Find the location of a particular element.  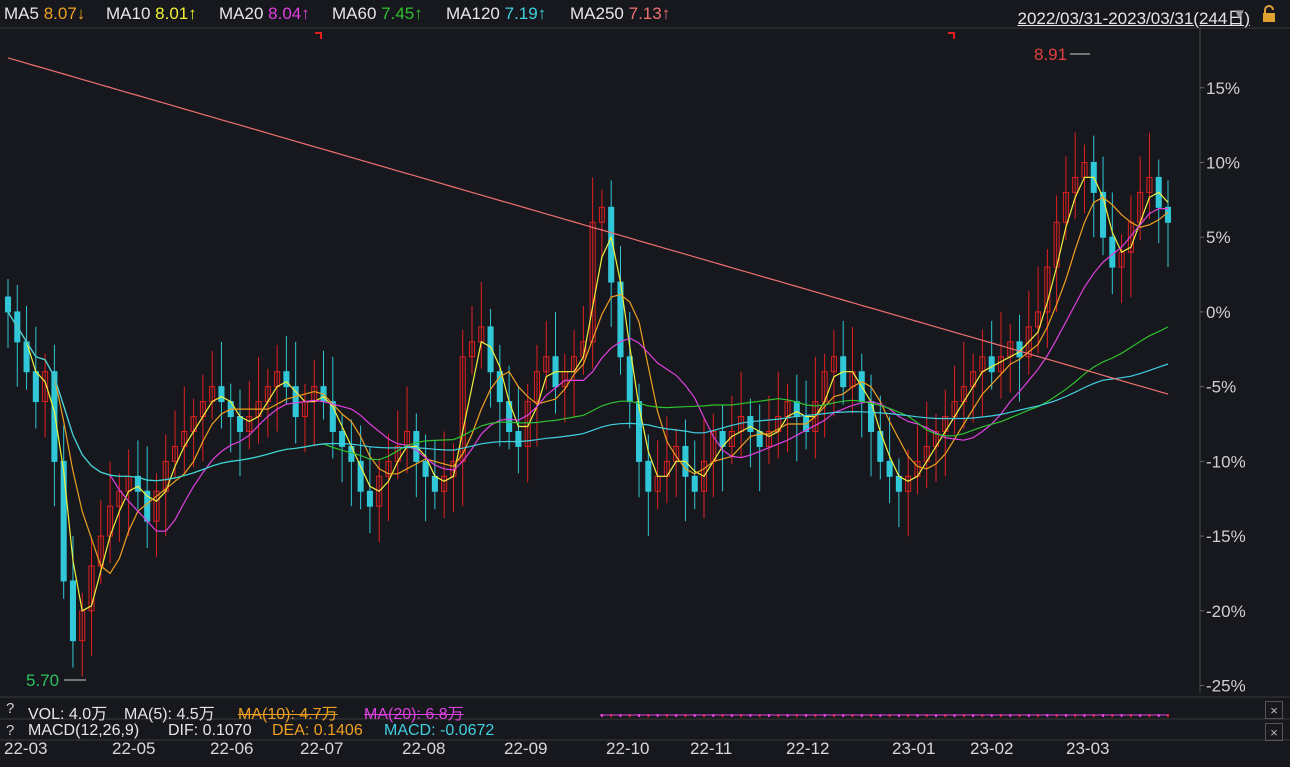

macd-help-icon: ? is located at coordinates (10, 730).